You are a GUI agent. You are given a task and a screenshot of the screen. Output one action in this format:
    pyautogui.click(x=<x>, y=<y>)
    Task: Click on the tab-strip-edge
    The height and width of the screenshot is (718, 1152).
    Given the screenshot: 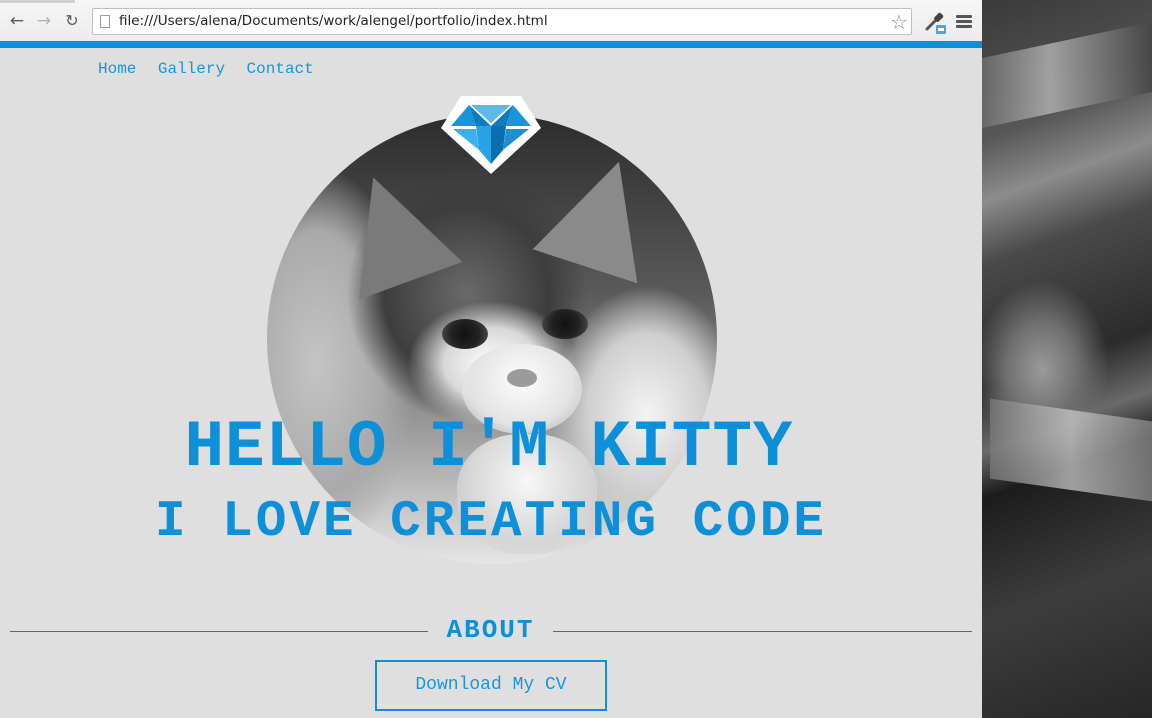 What is the action you would take?
    pyautogui.click(x=37, y=1)
    